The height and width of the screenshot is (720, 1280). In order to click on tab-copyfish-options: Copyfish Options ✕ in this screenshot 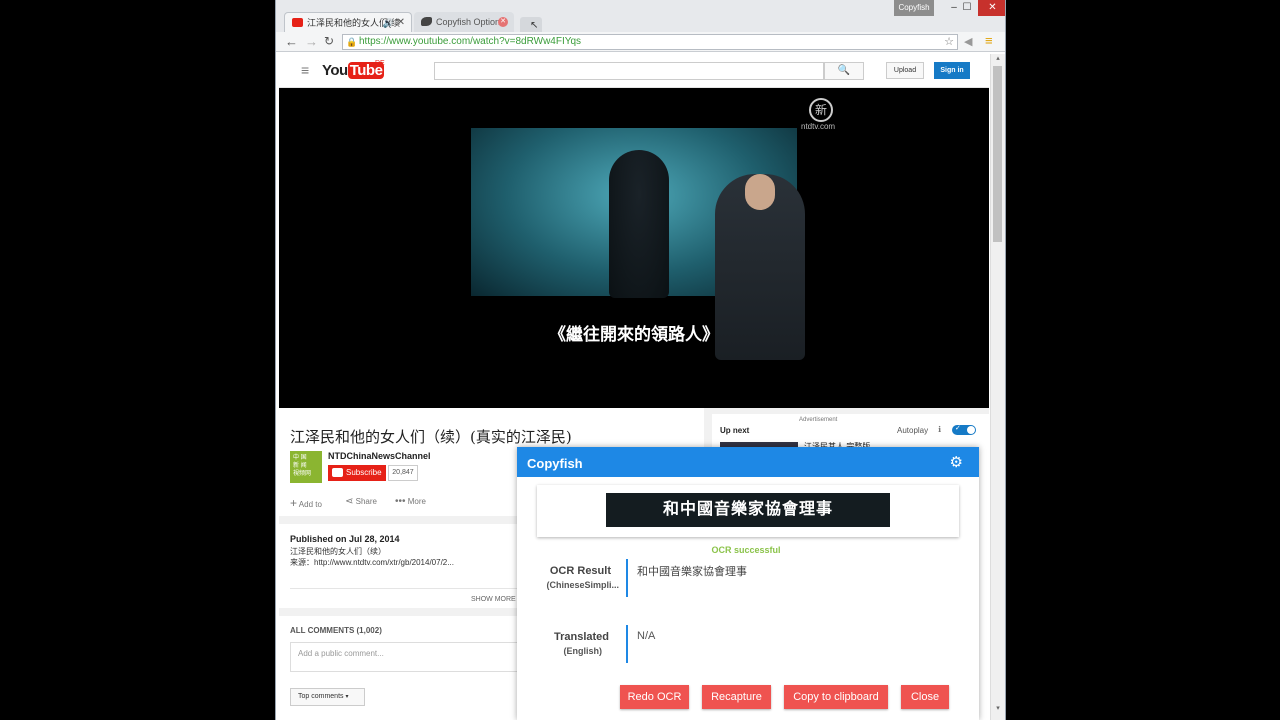, I will do `click(464, 22)`.